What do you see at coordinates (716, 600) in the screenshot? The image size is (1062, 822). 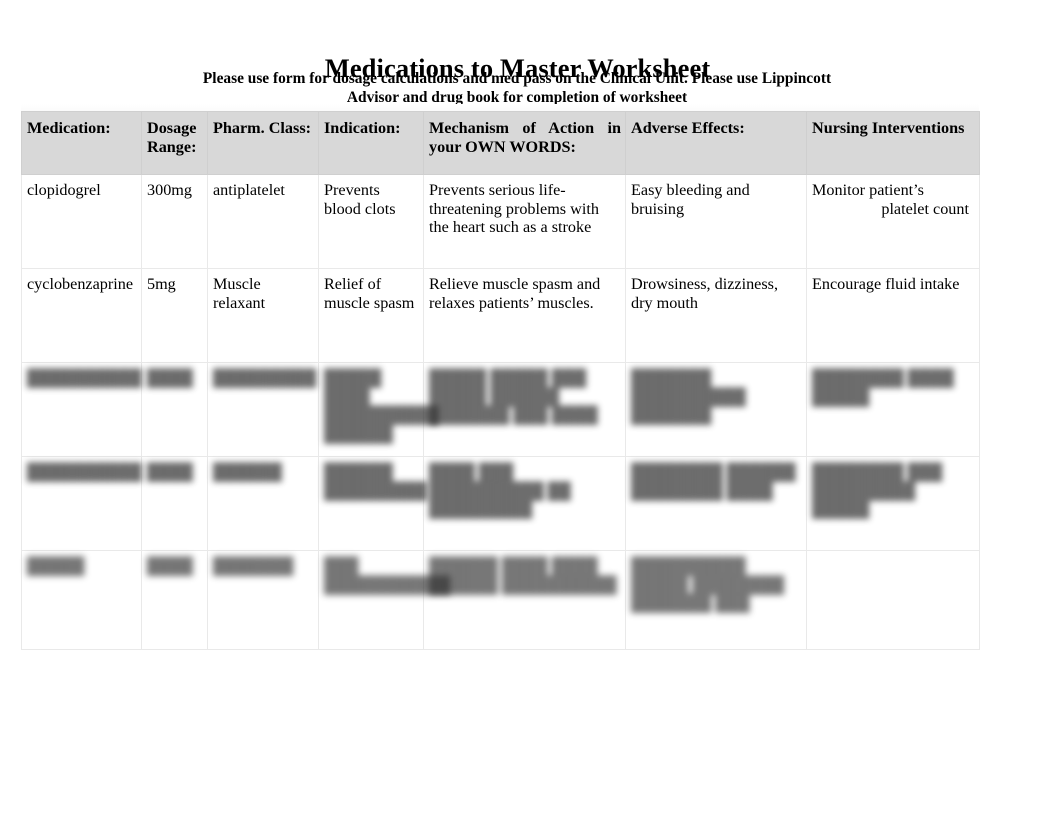 I see `cell-adverse-effects: ██████████ █████ ████████ ███████ ███` at bounding box center [716, 600].